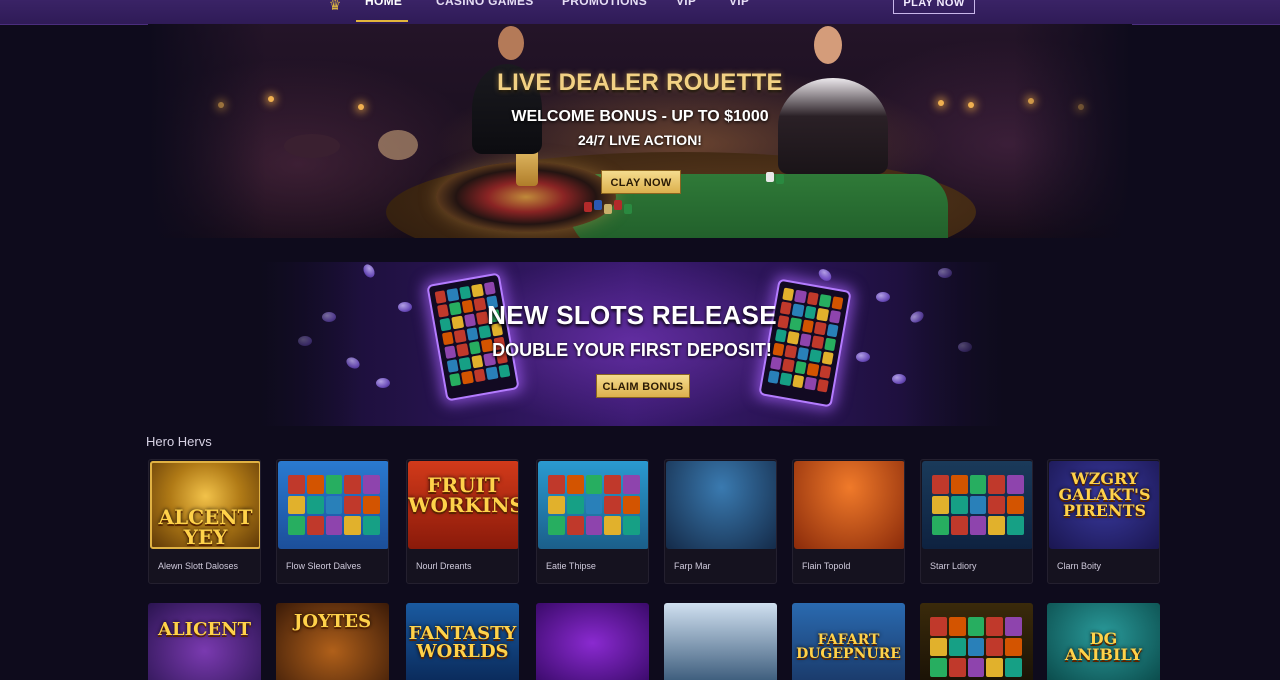 This screenshot has width=1280, height=680. I want to click on game-card: FRUIT WORKINS Nourl Dreants, so click(462, 521).